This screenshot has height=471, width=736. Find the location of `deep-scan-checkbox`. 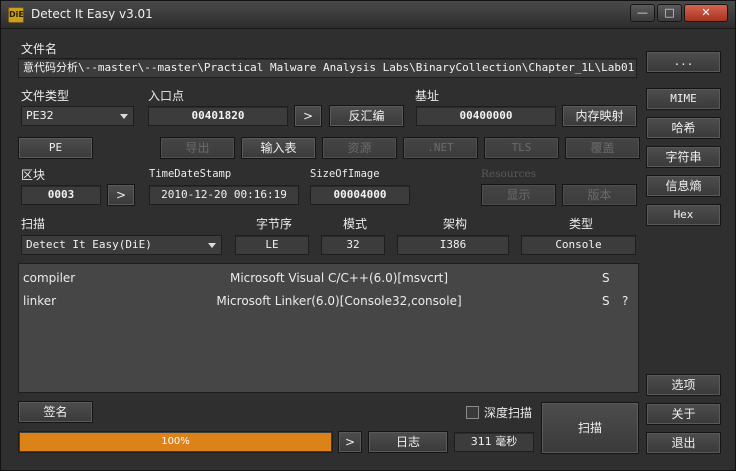

deep-scan-checkbox is located at coordinates (472, 412).